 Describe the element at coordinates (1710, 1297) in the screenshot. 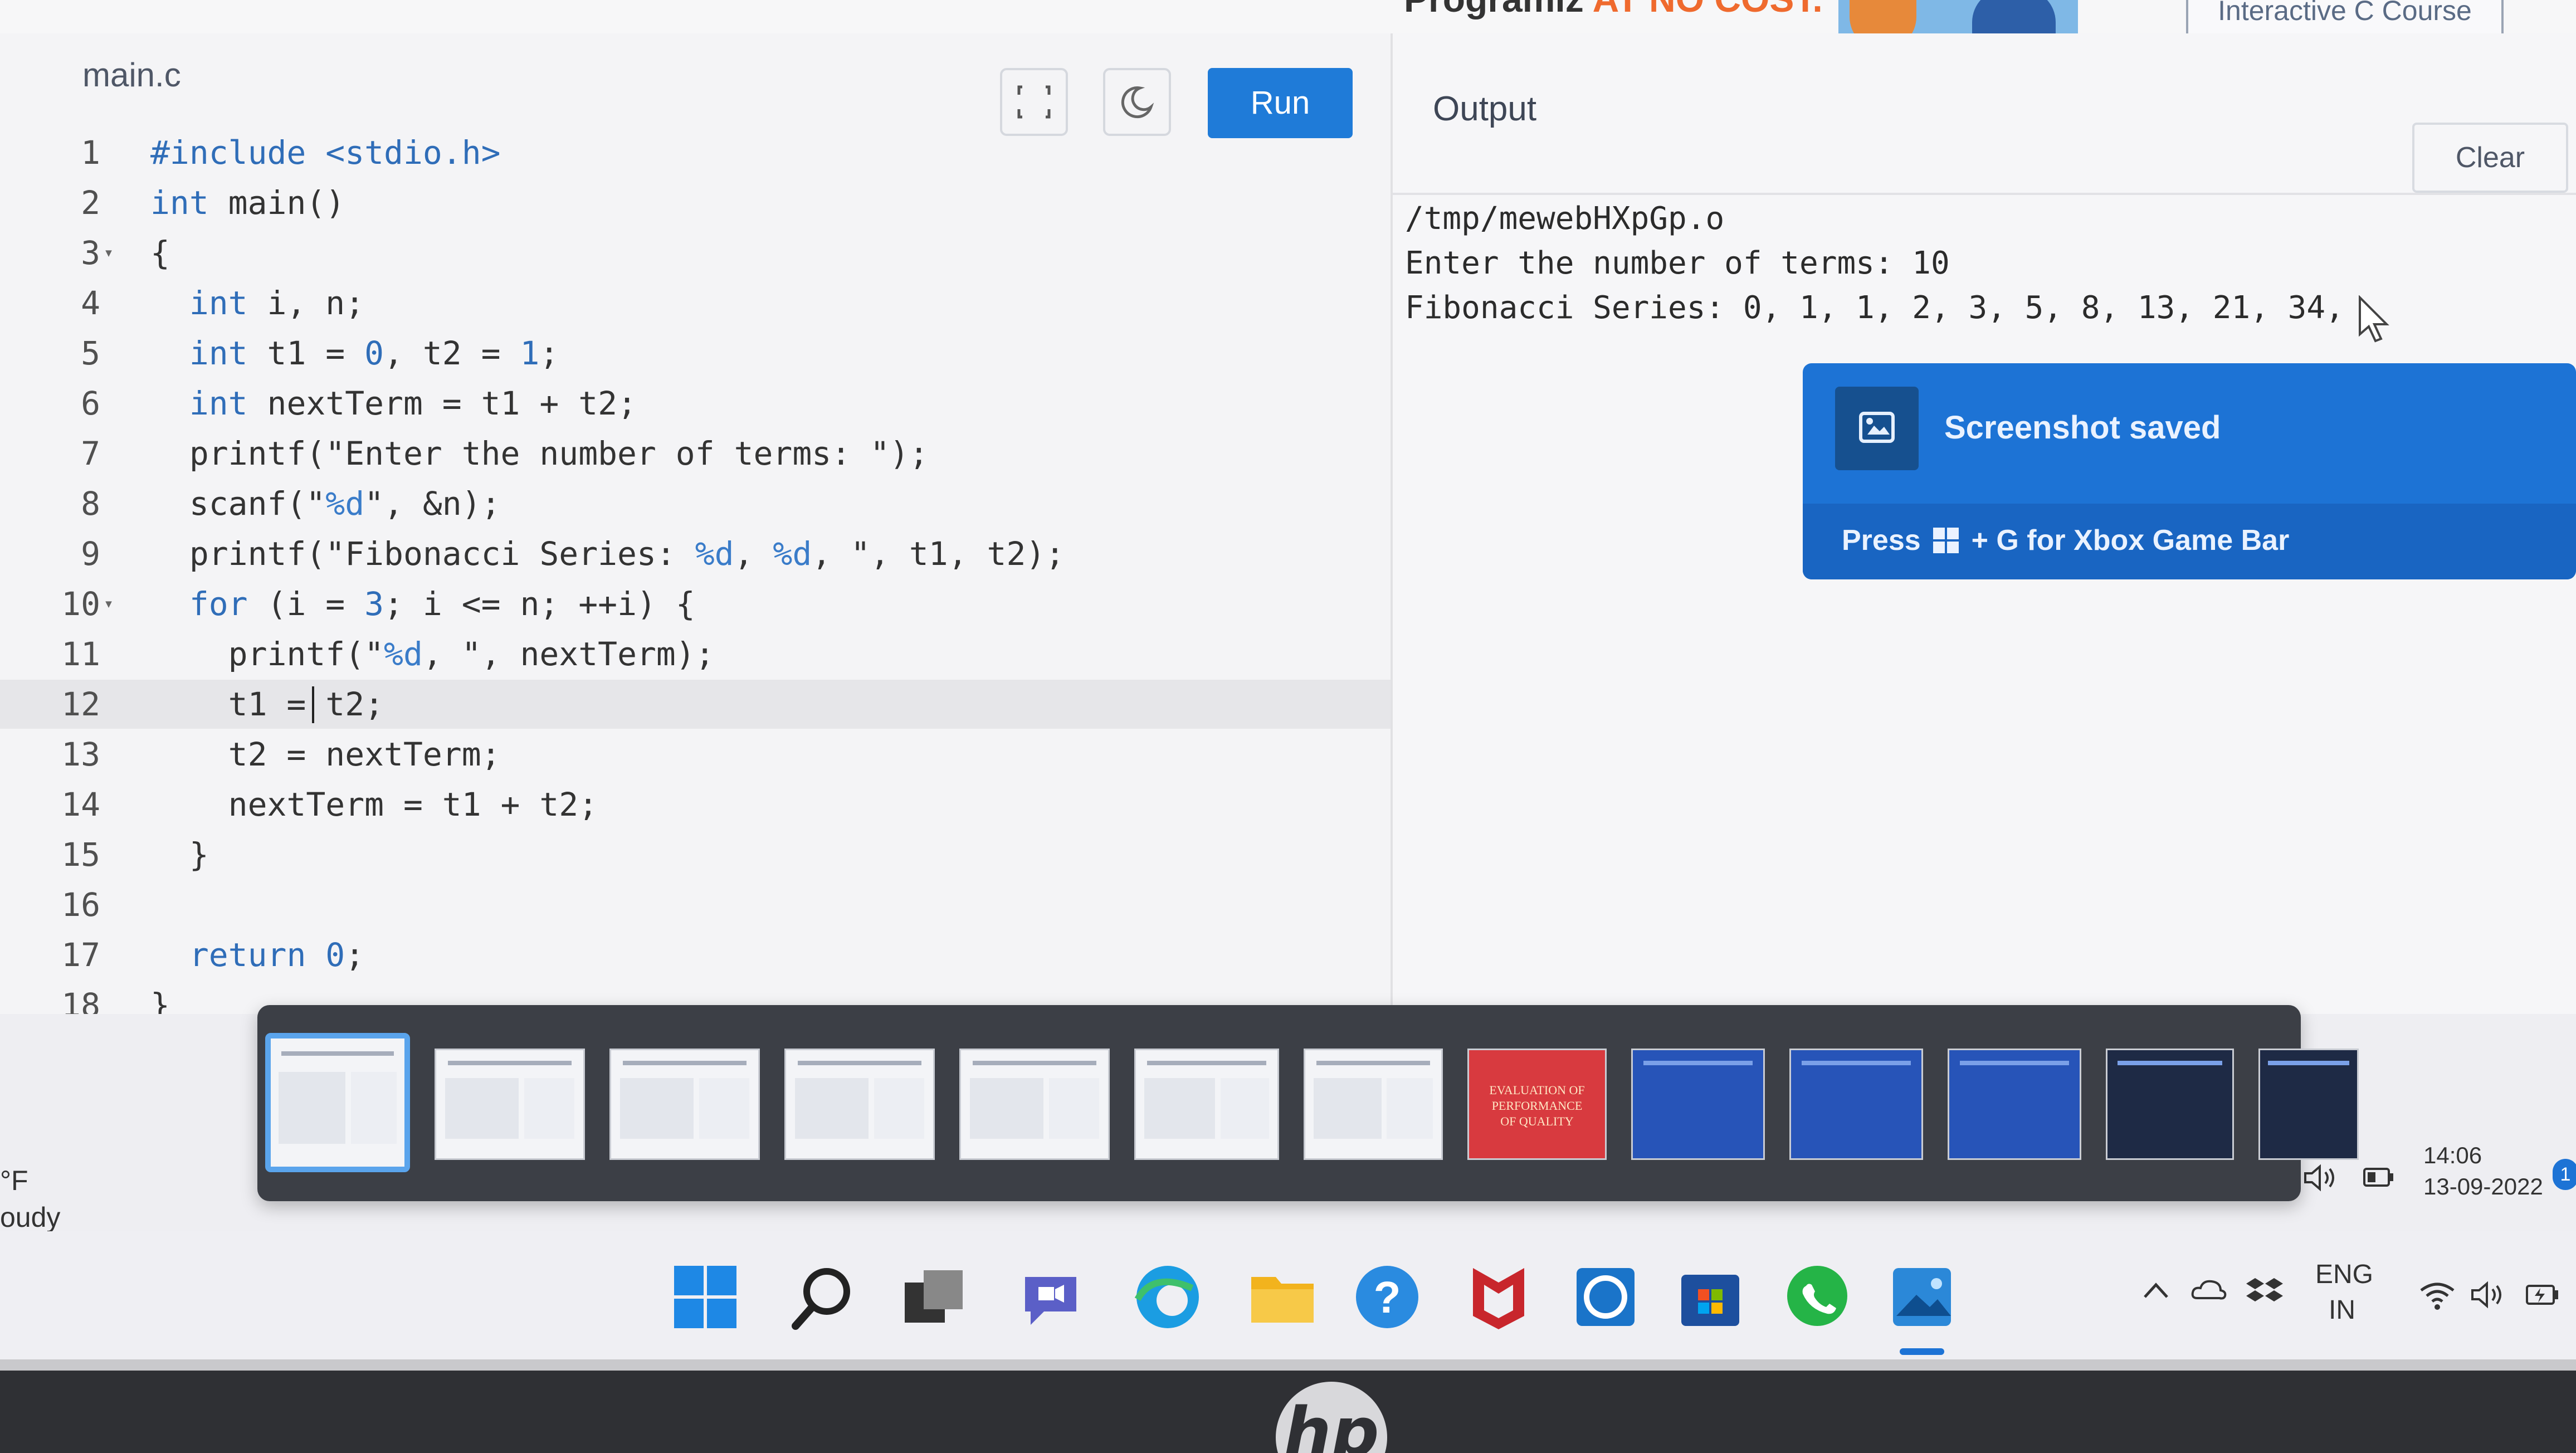

I see `microsoft-store-icon` at that location.